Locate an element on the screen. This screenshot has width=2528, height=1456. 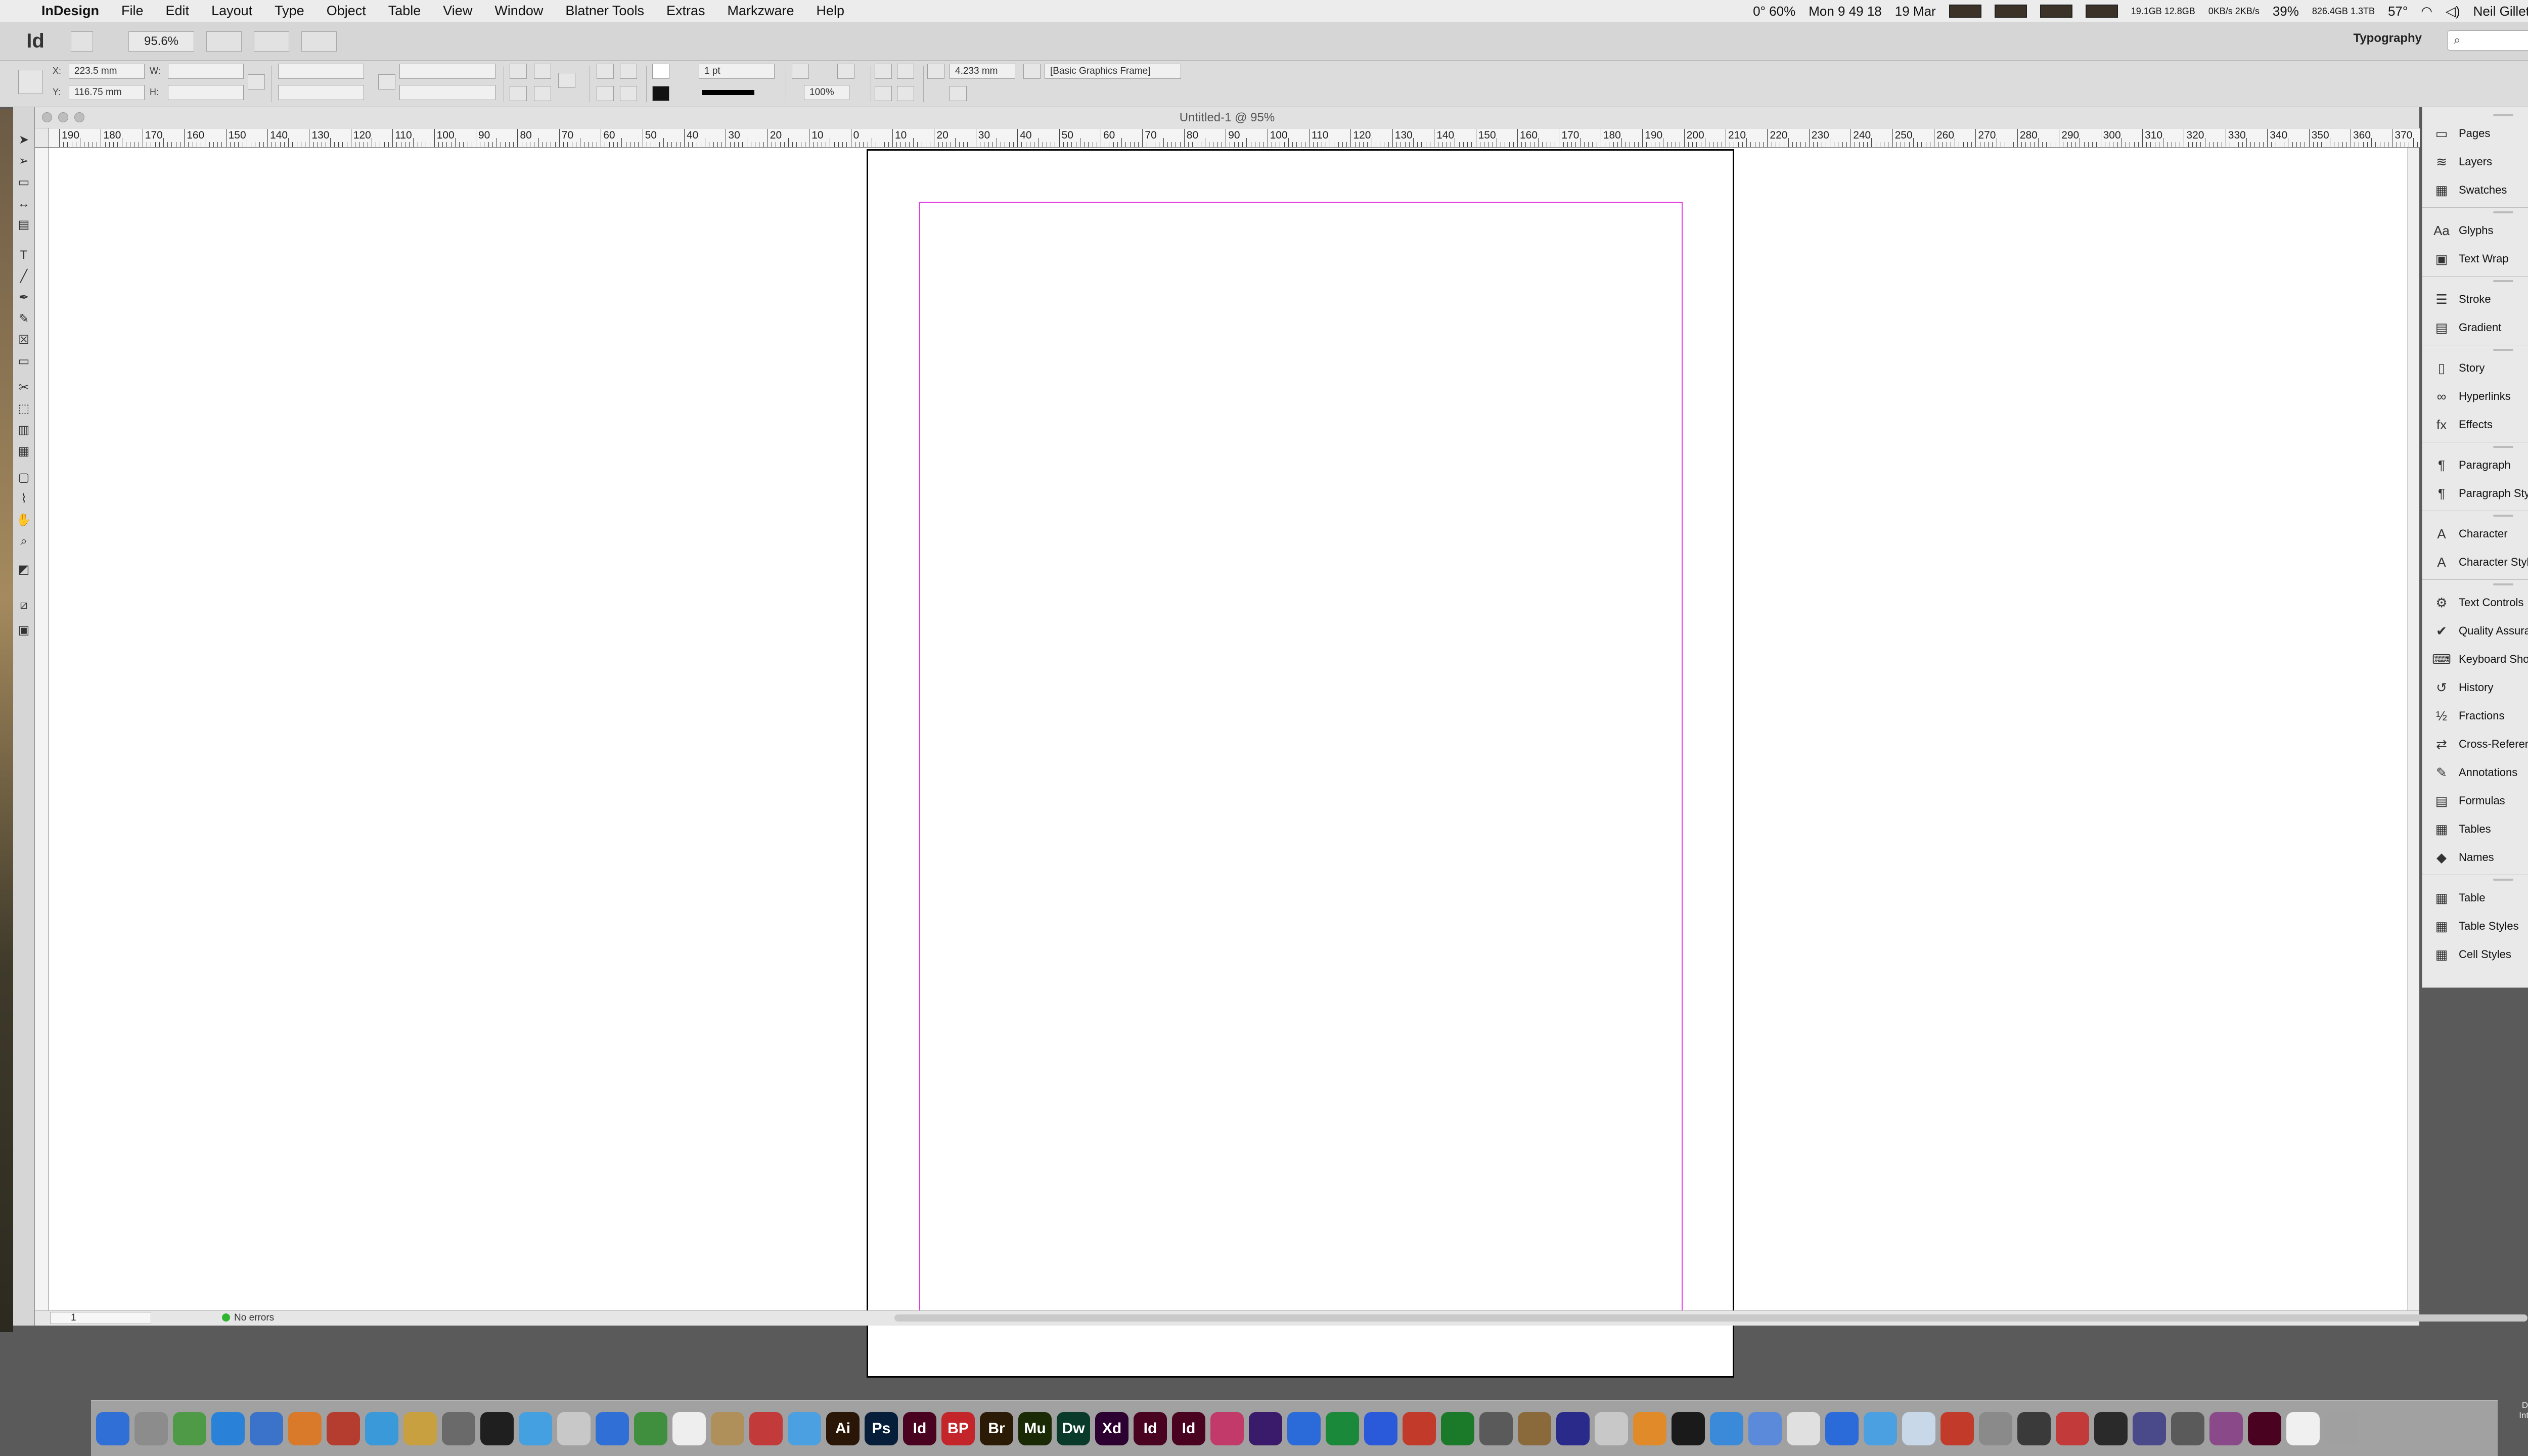
panel-tables: ▦ Tables is located at coordinates (2475, 829).